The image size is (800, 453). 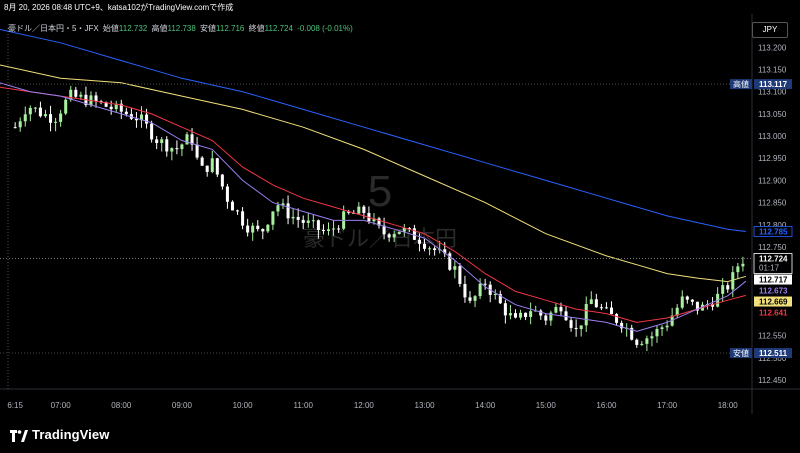 What do you see at coordinates (380, 191) in the screenshot?
I see `watermark-interval: 5` at bounding box center [380, 191].